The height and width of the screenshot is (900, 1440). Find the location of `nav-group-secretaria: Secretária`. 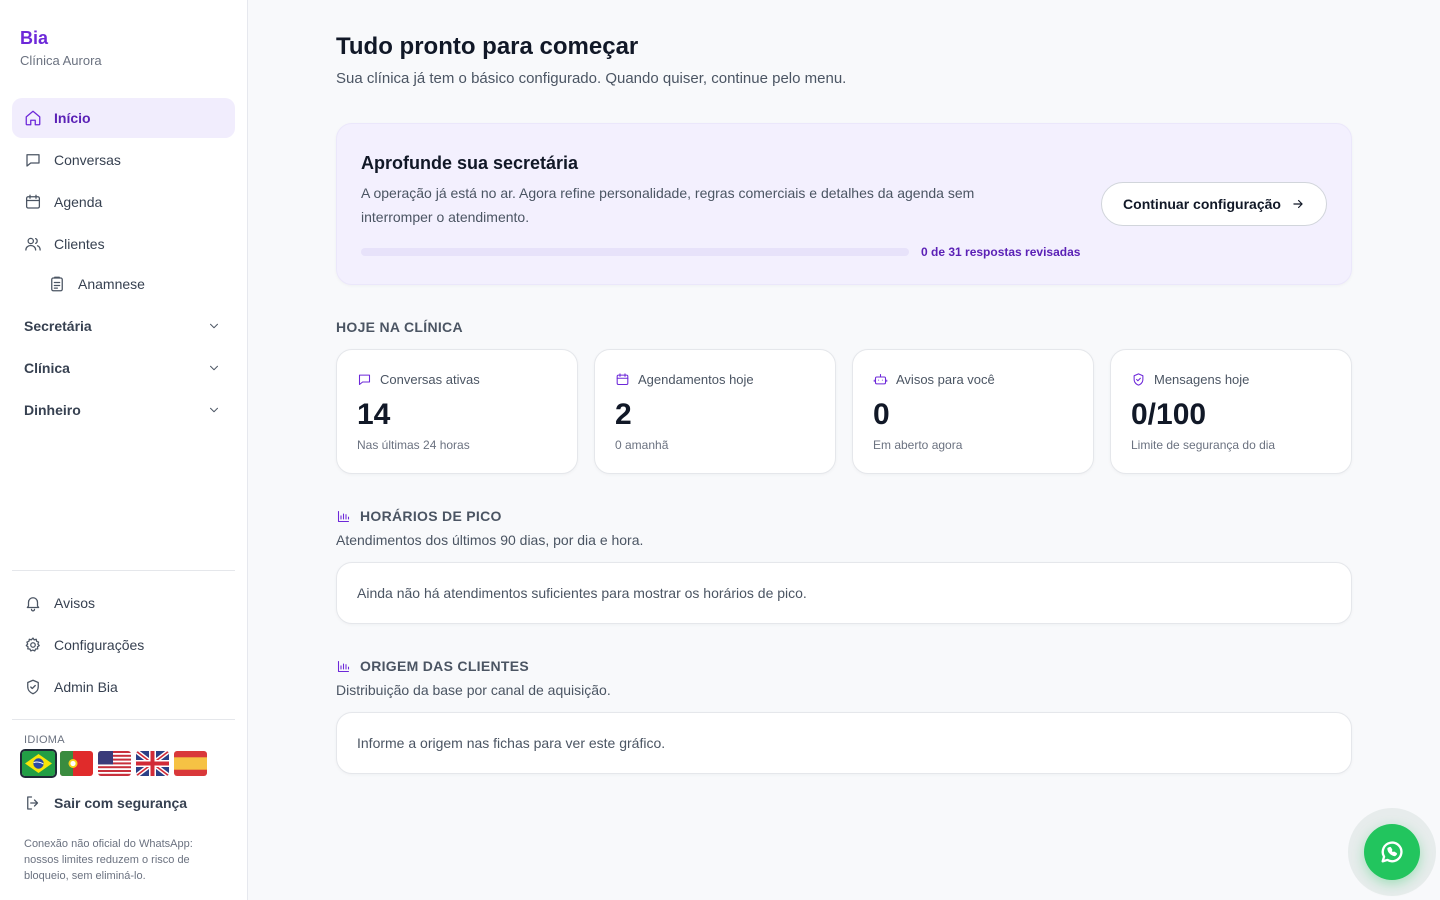

nav-group-secretaria: Secretária is located at coordinates (123, 326).